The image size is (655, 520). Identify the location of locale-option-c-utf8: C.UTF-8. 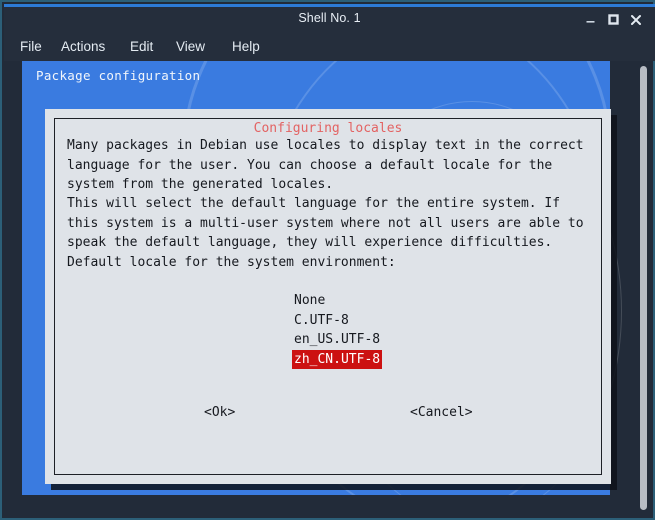
(321, 321).